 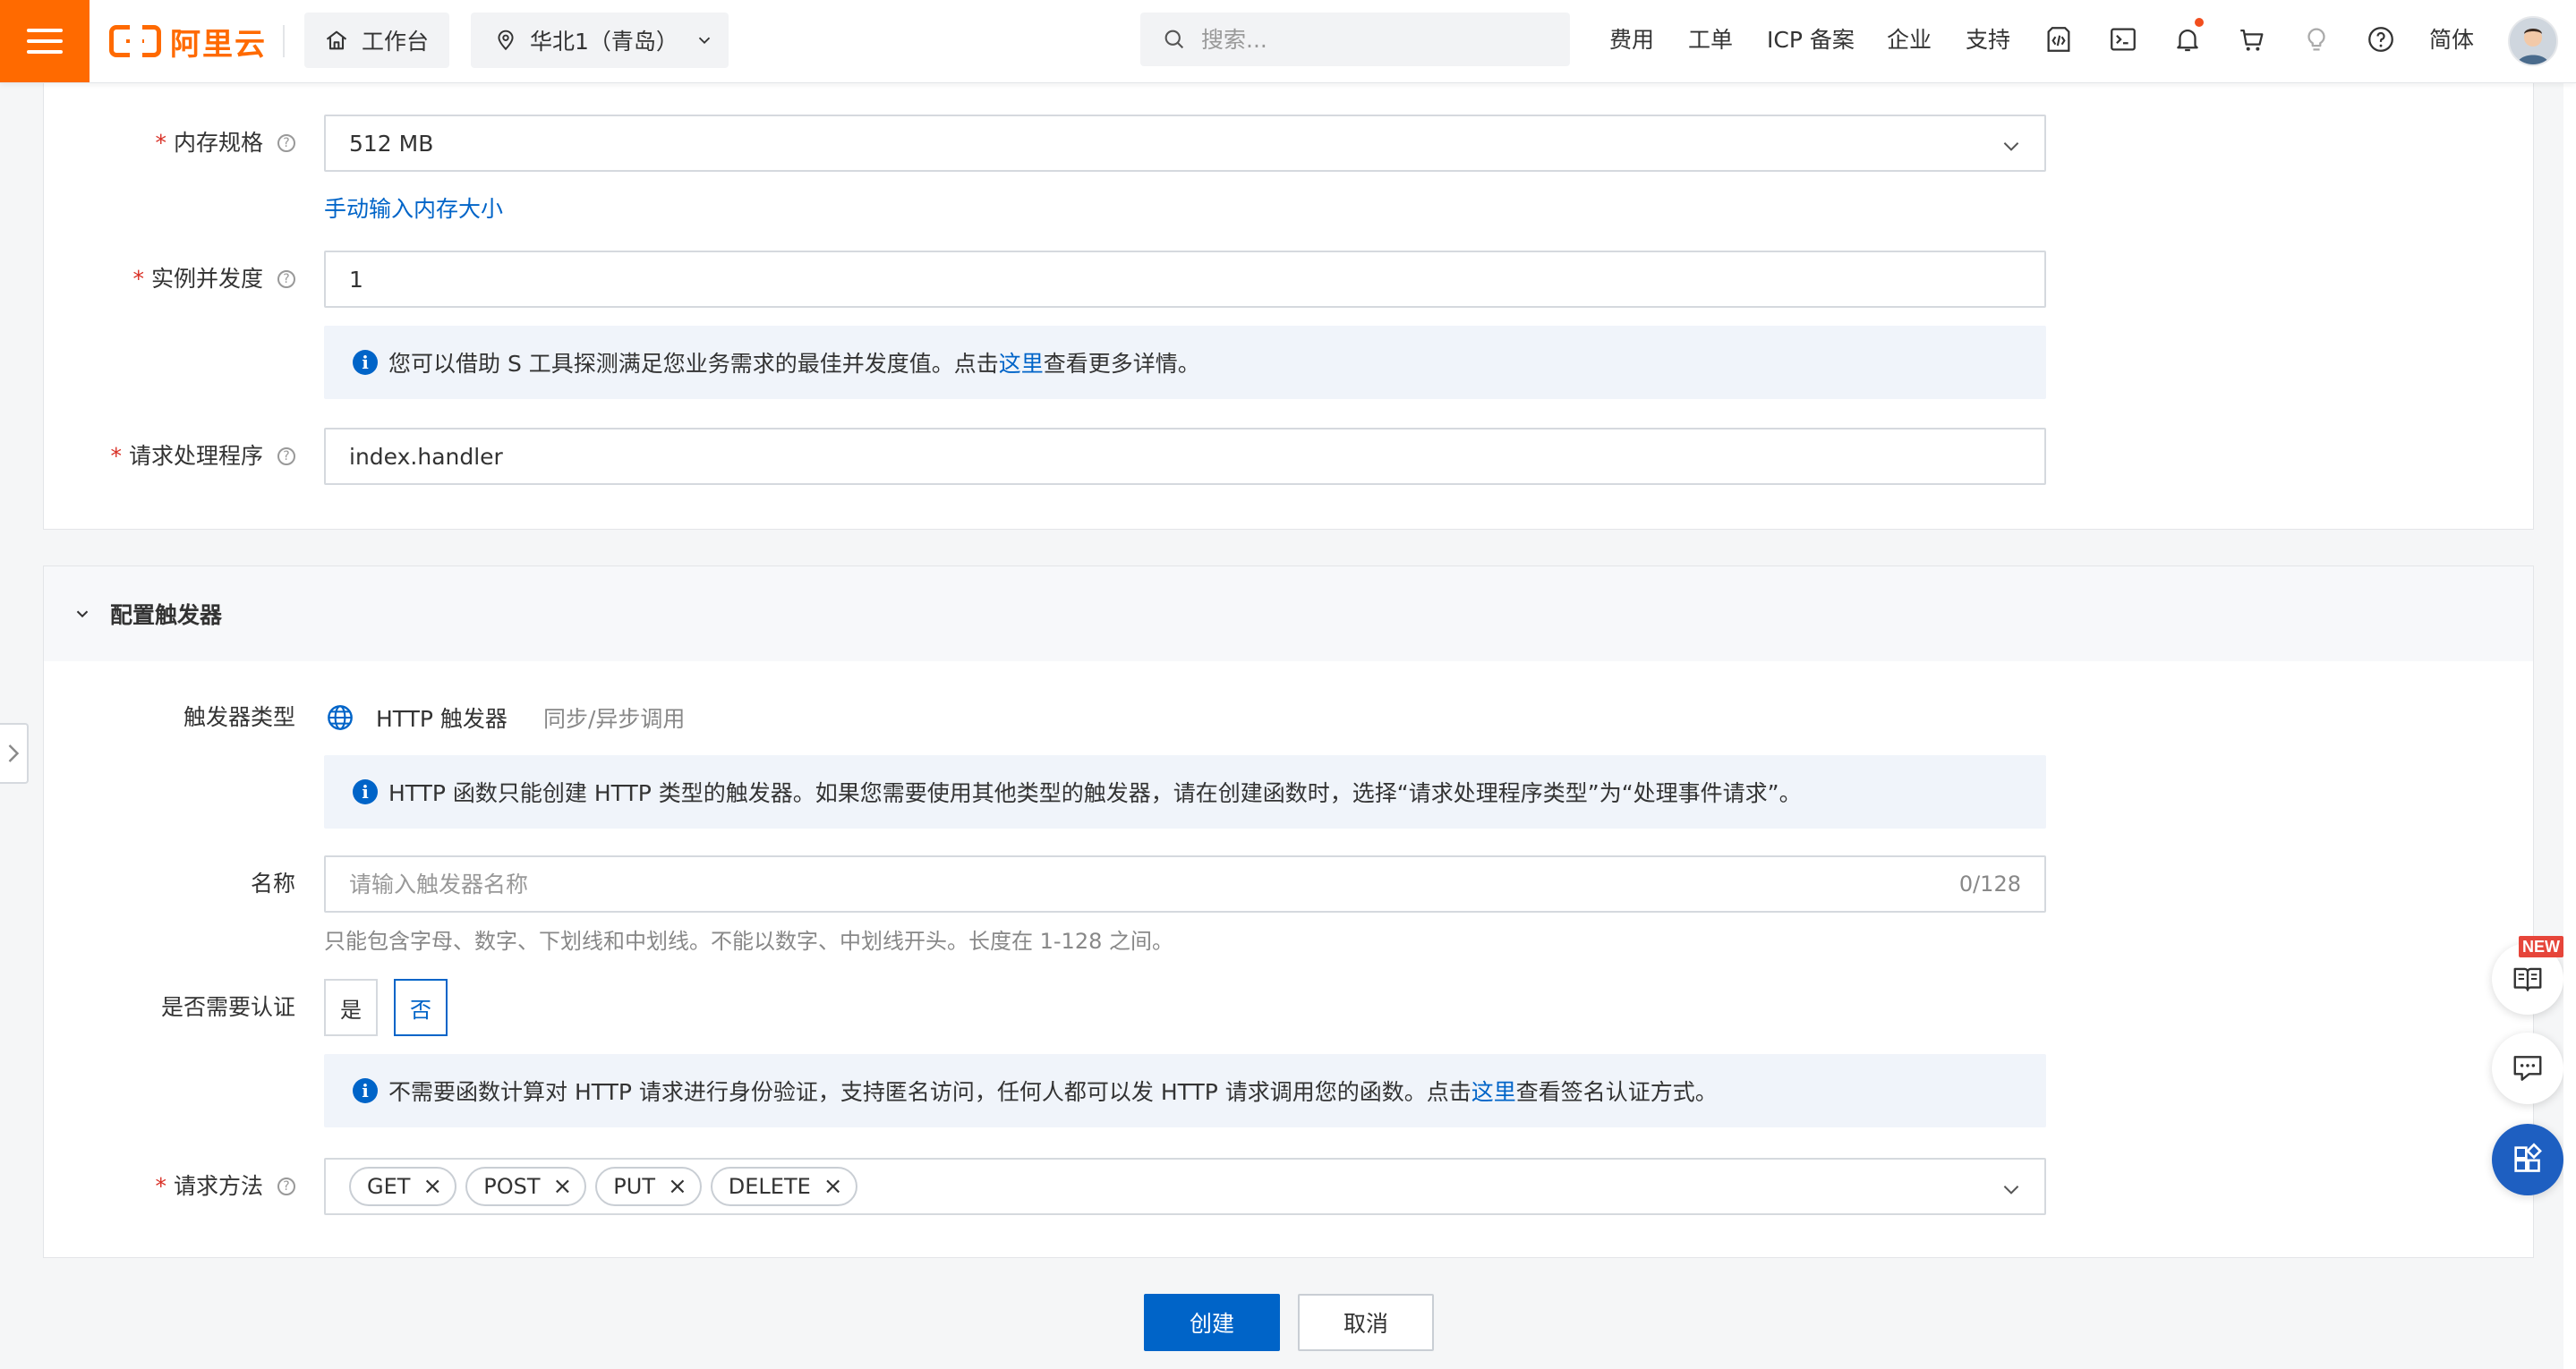 I want to click on logo-mark-icon, so click(x=135, y=42).